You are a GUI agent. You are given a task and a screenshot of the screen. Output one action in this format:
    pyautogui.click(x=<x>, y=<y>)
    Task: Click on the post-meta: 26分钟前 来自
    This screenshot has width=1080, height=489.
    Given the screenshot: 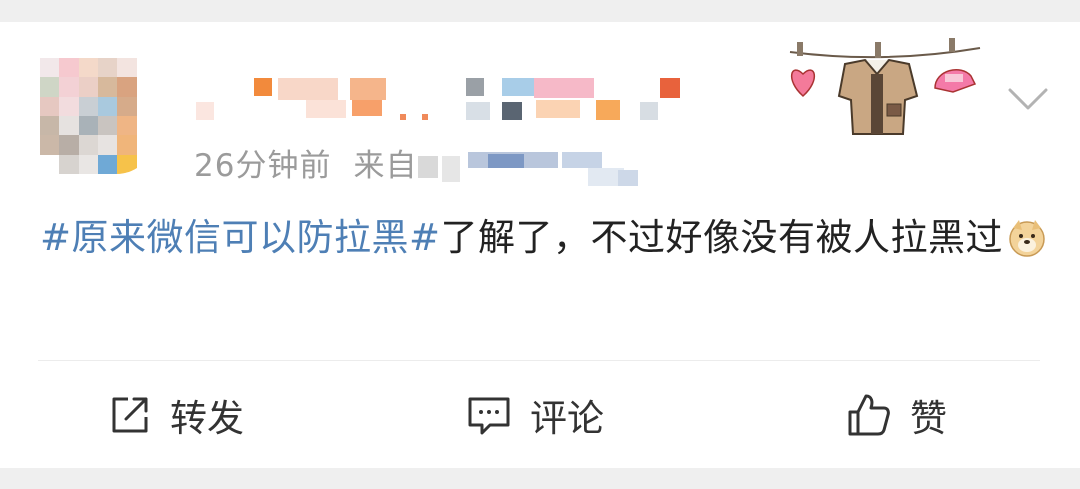 What is the action you would take?
    pyautogui.click(x=305, y=162)
    